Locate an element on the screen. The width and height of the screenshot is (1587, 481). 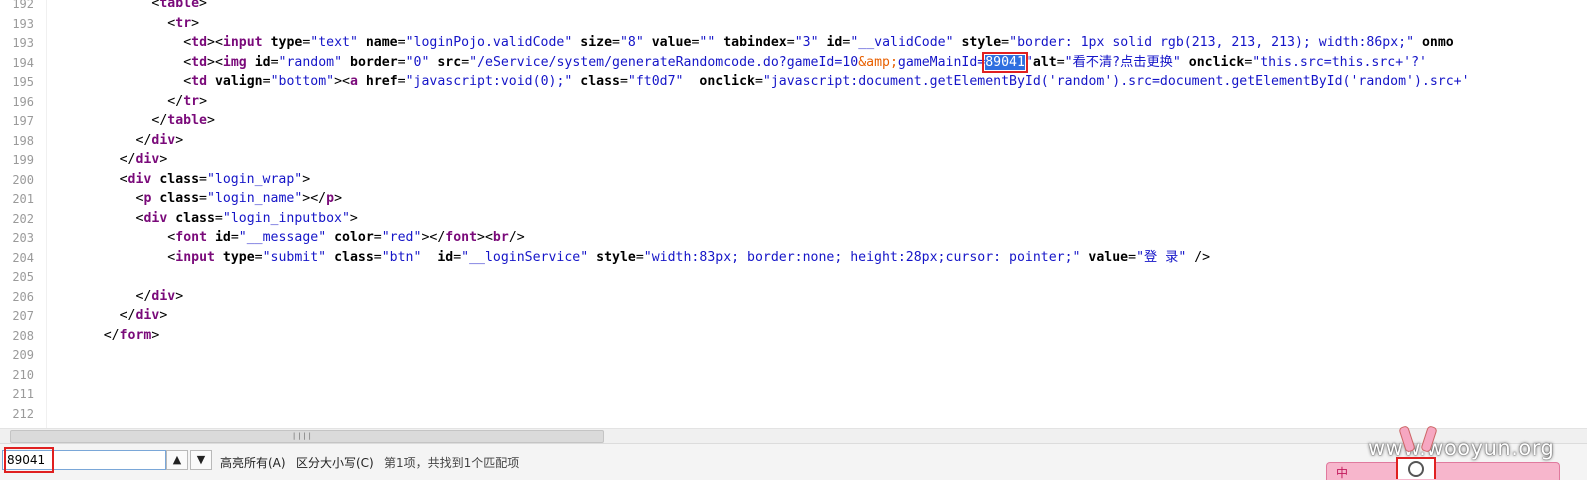
ime-toolbar is located at coordinates (1443, 471).